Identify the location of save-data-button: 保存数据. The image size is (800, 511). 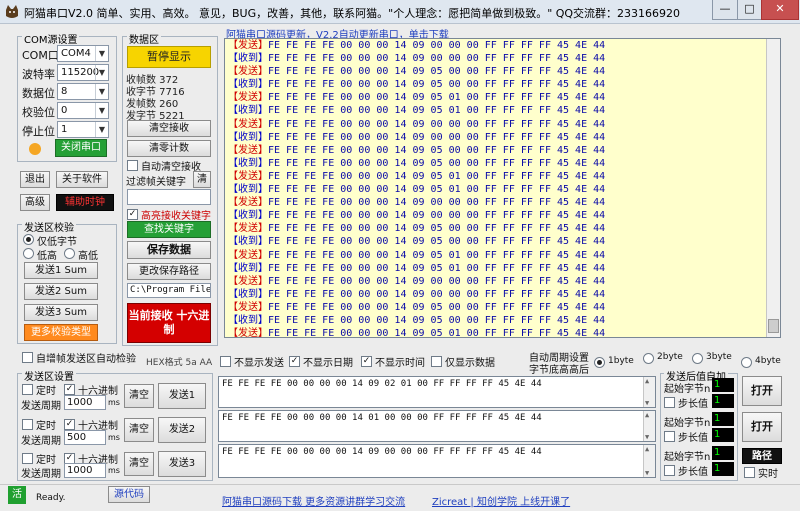
(169, 250).